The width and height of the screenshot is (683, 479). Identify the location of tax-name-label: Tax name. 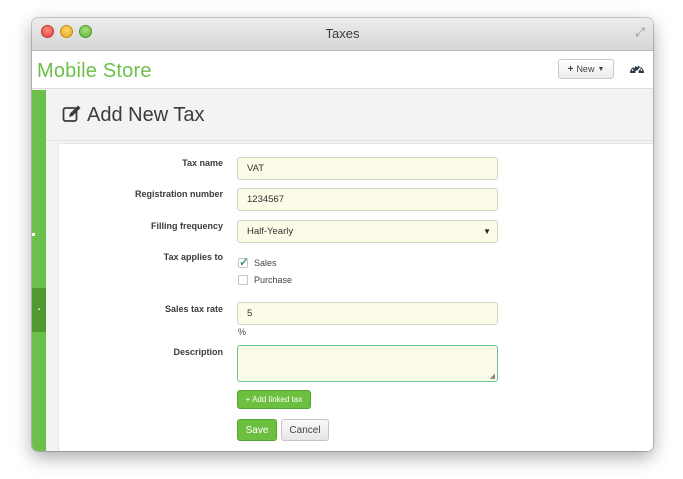
(202, 163).